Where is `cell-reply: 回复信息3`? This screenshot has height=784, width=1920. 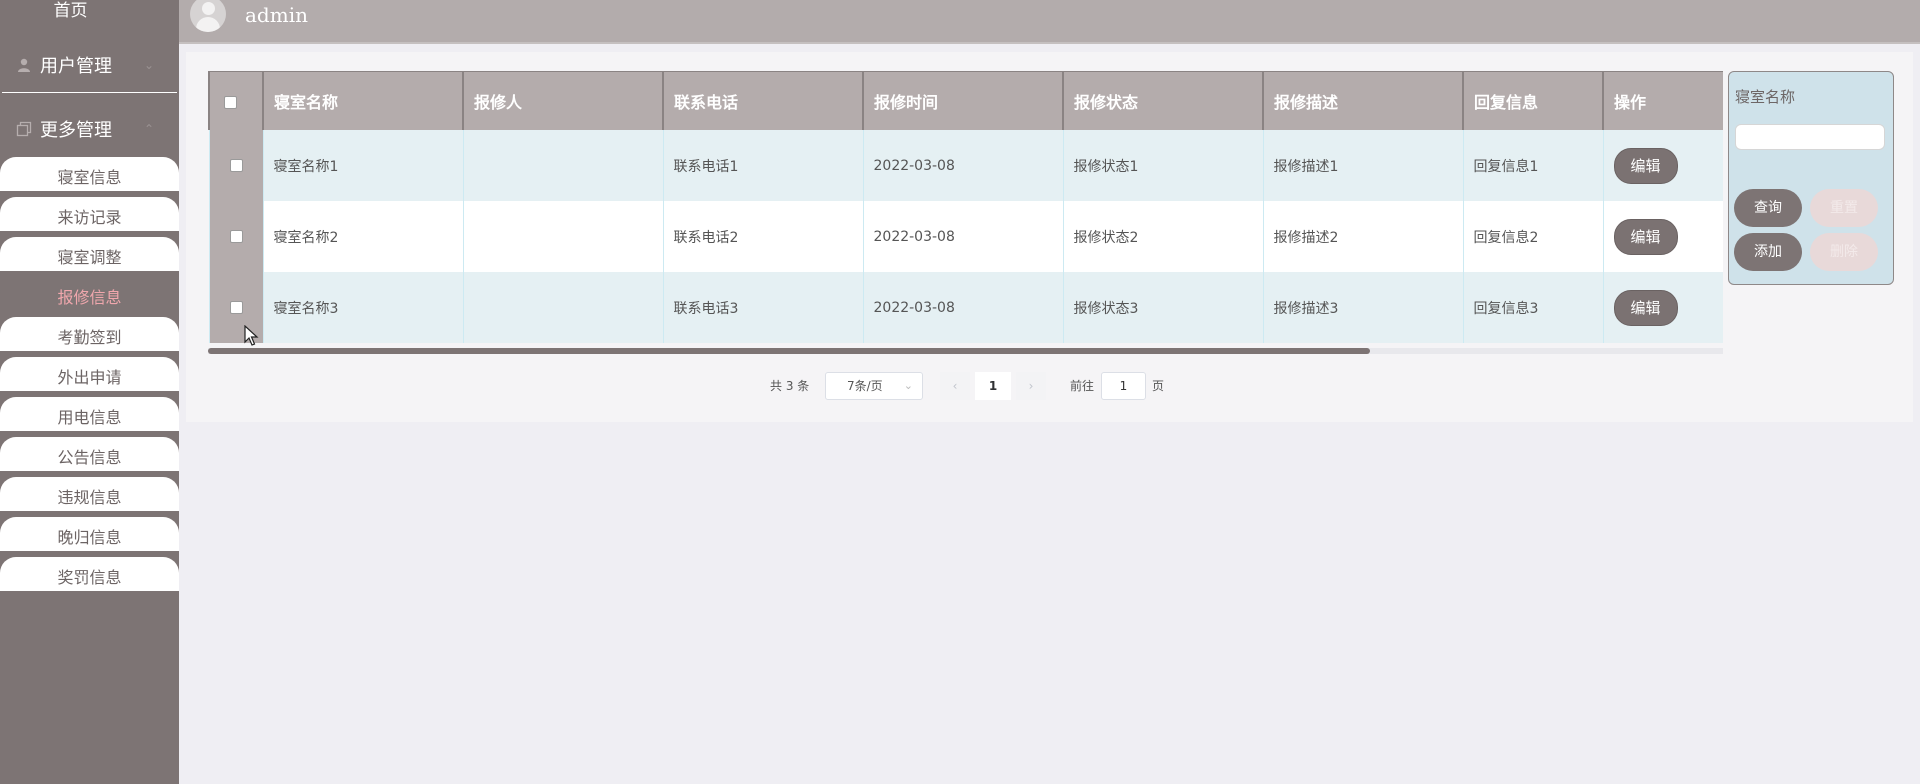 cell-reply: 回复信息3 is located at coordinates (1532, 307).